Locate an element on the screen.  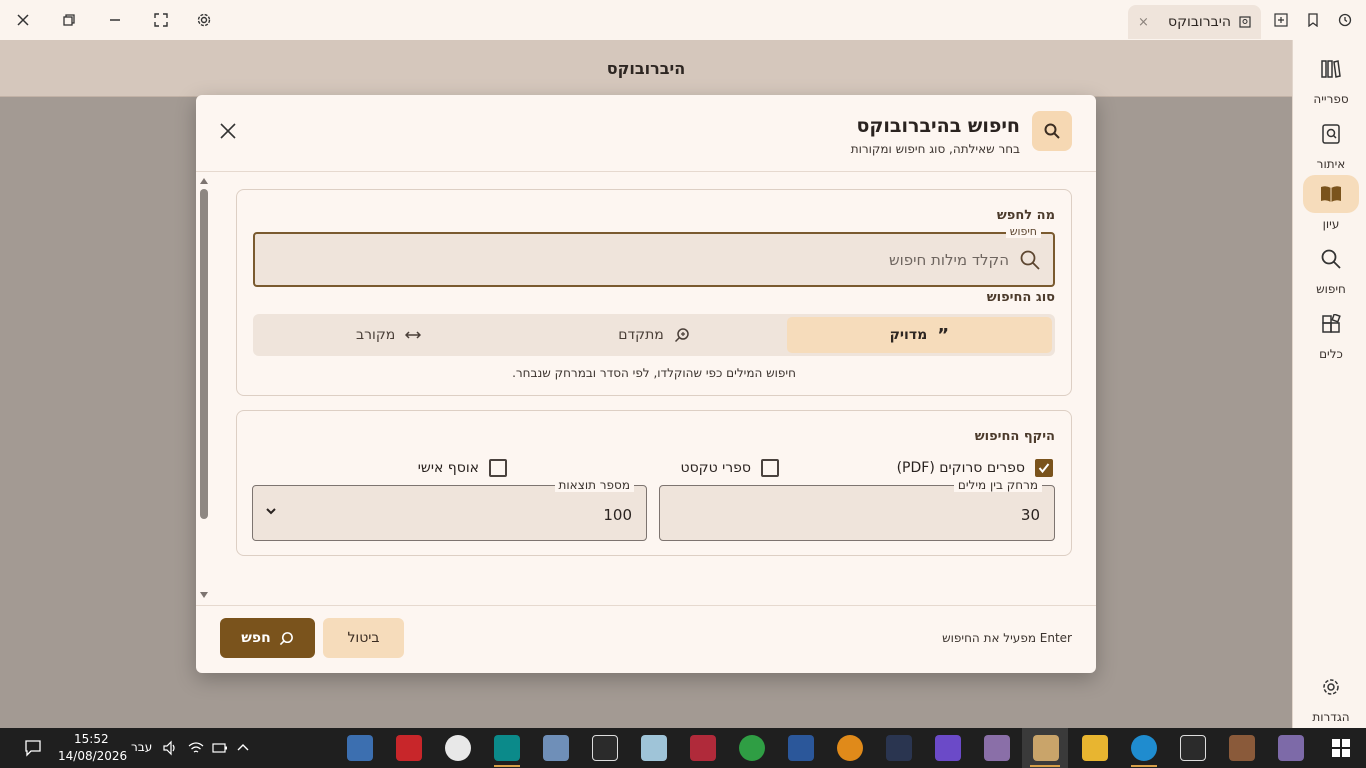
dialog-title: חיפוש בהיברובוקס is located at coordinates (938, 126).